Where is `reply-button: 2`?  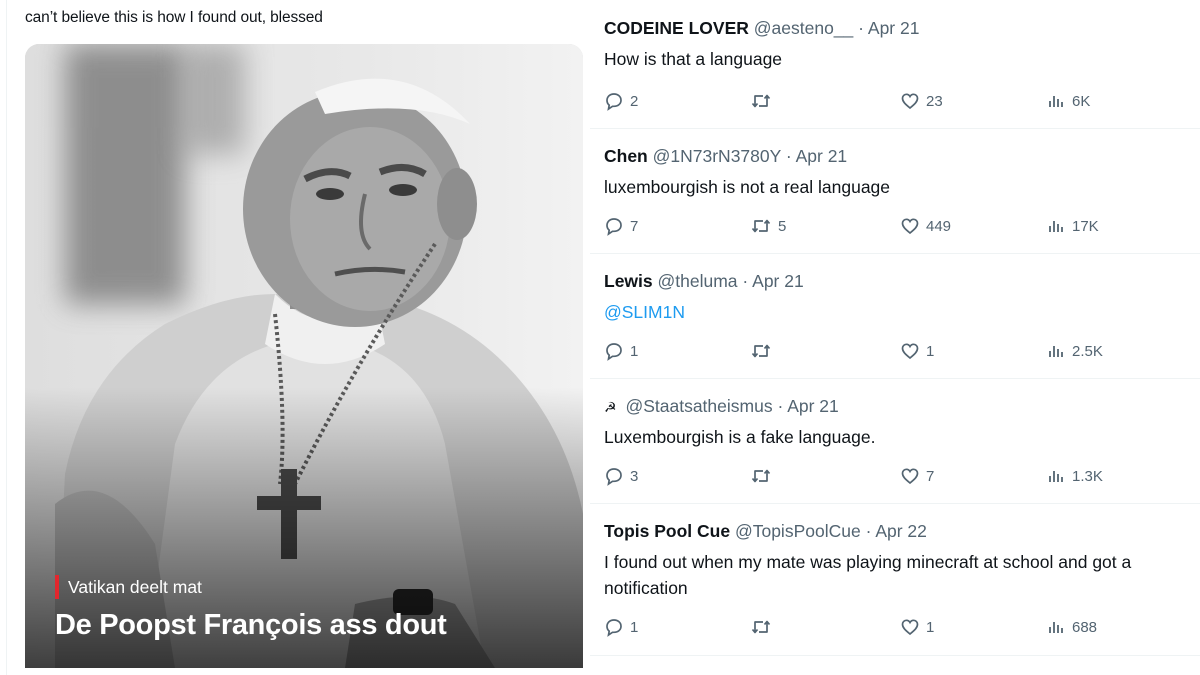
reply-button: 2 is located at coordinates (621, 101).